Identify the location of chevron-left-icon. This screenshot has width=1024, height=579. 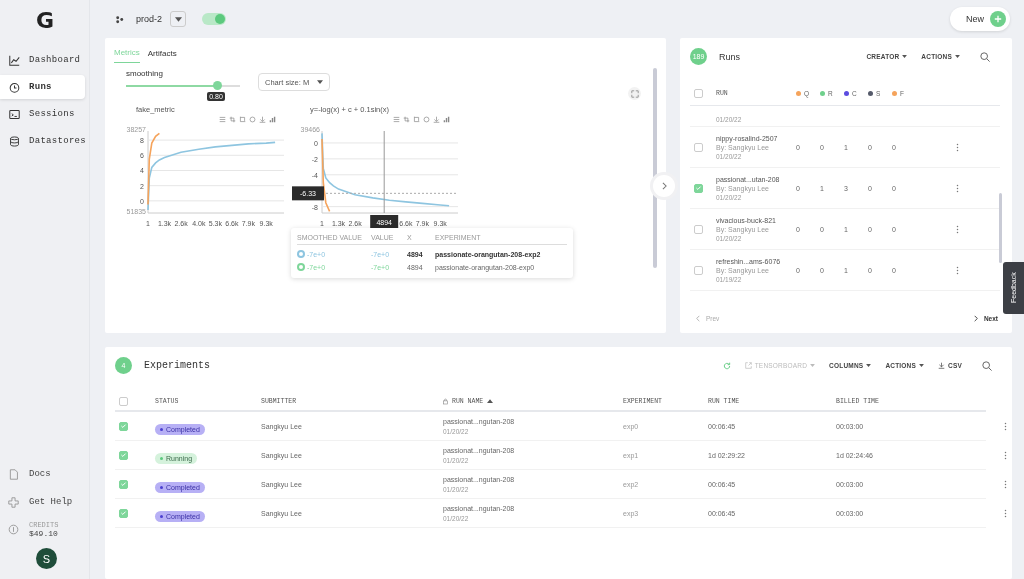
(698, 318).